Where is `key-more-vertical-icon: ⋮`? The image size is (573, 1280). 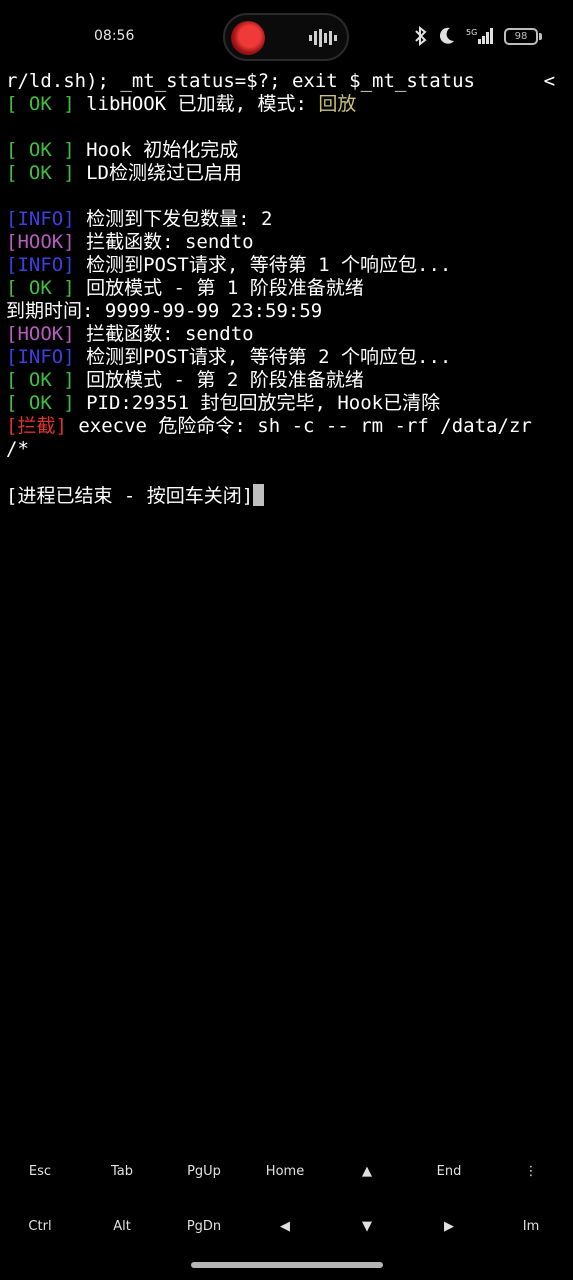
key-more-vertical-icon: ⋮ is located at coordinates (531, 1171).